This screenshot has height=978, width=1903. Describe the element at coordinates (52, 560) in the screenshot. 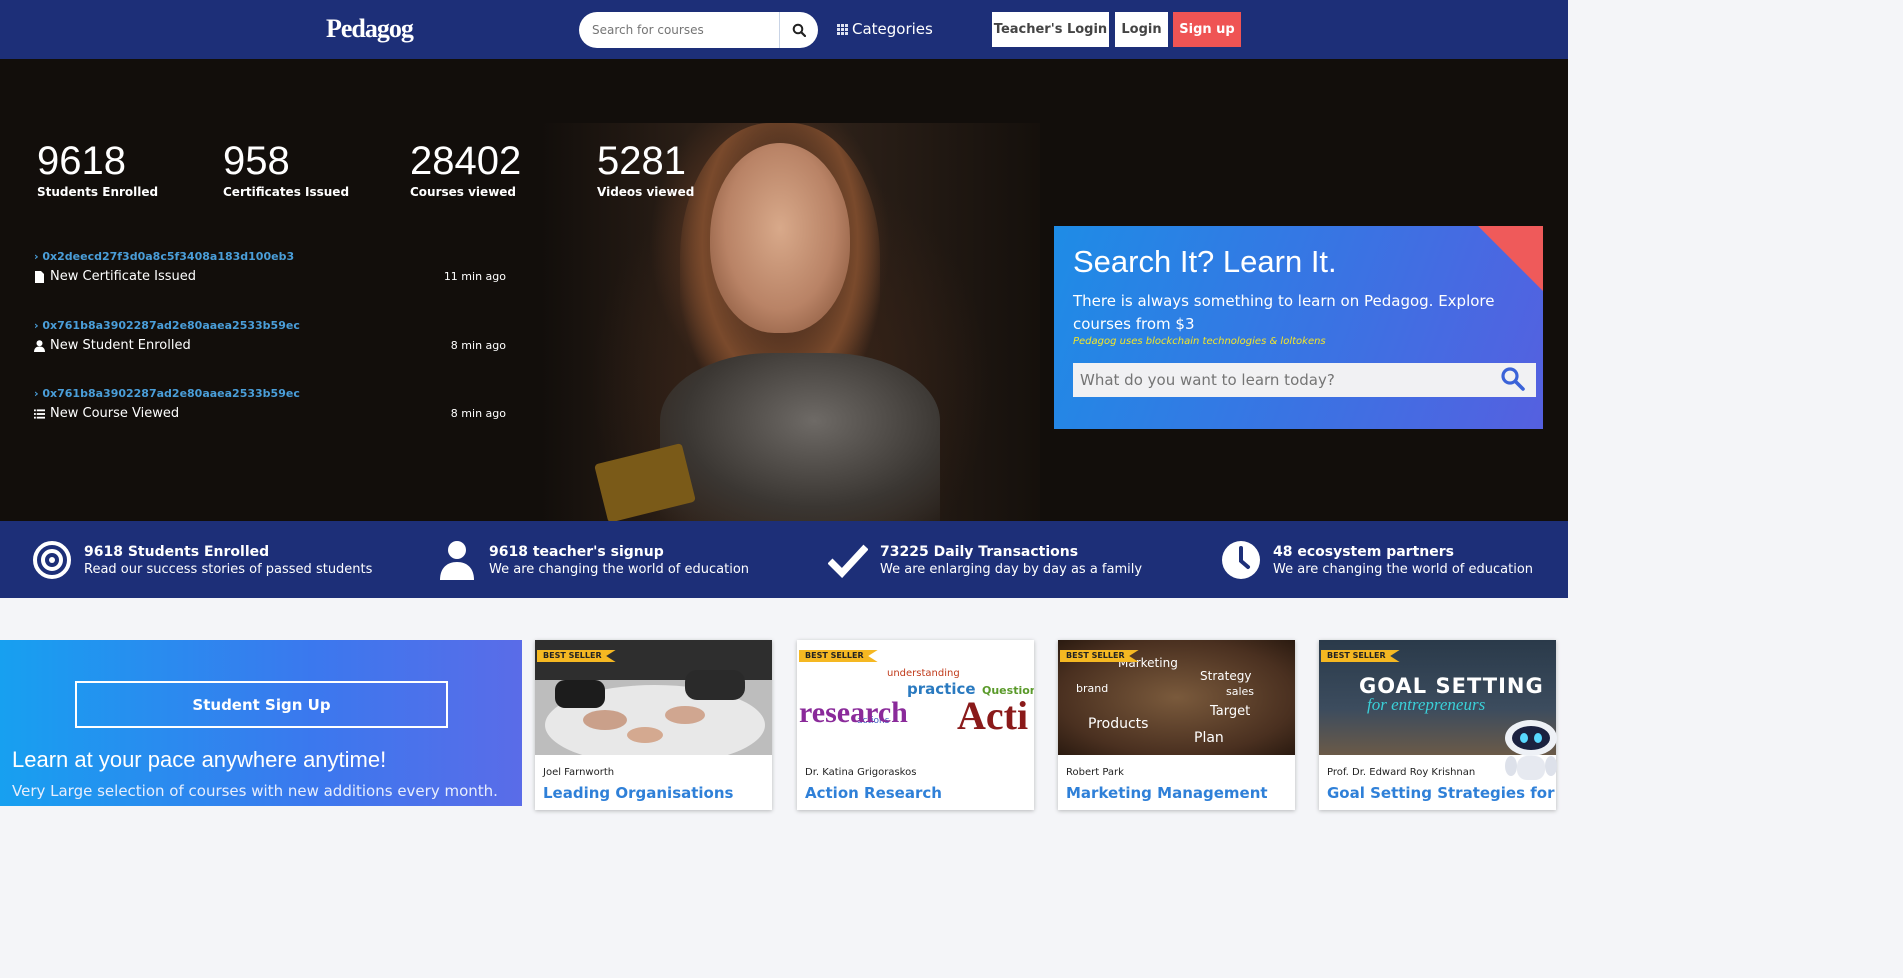

I see `target-icon` at that location.